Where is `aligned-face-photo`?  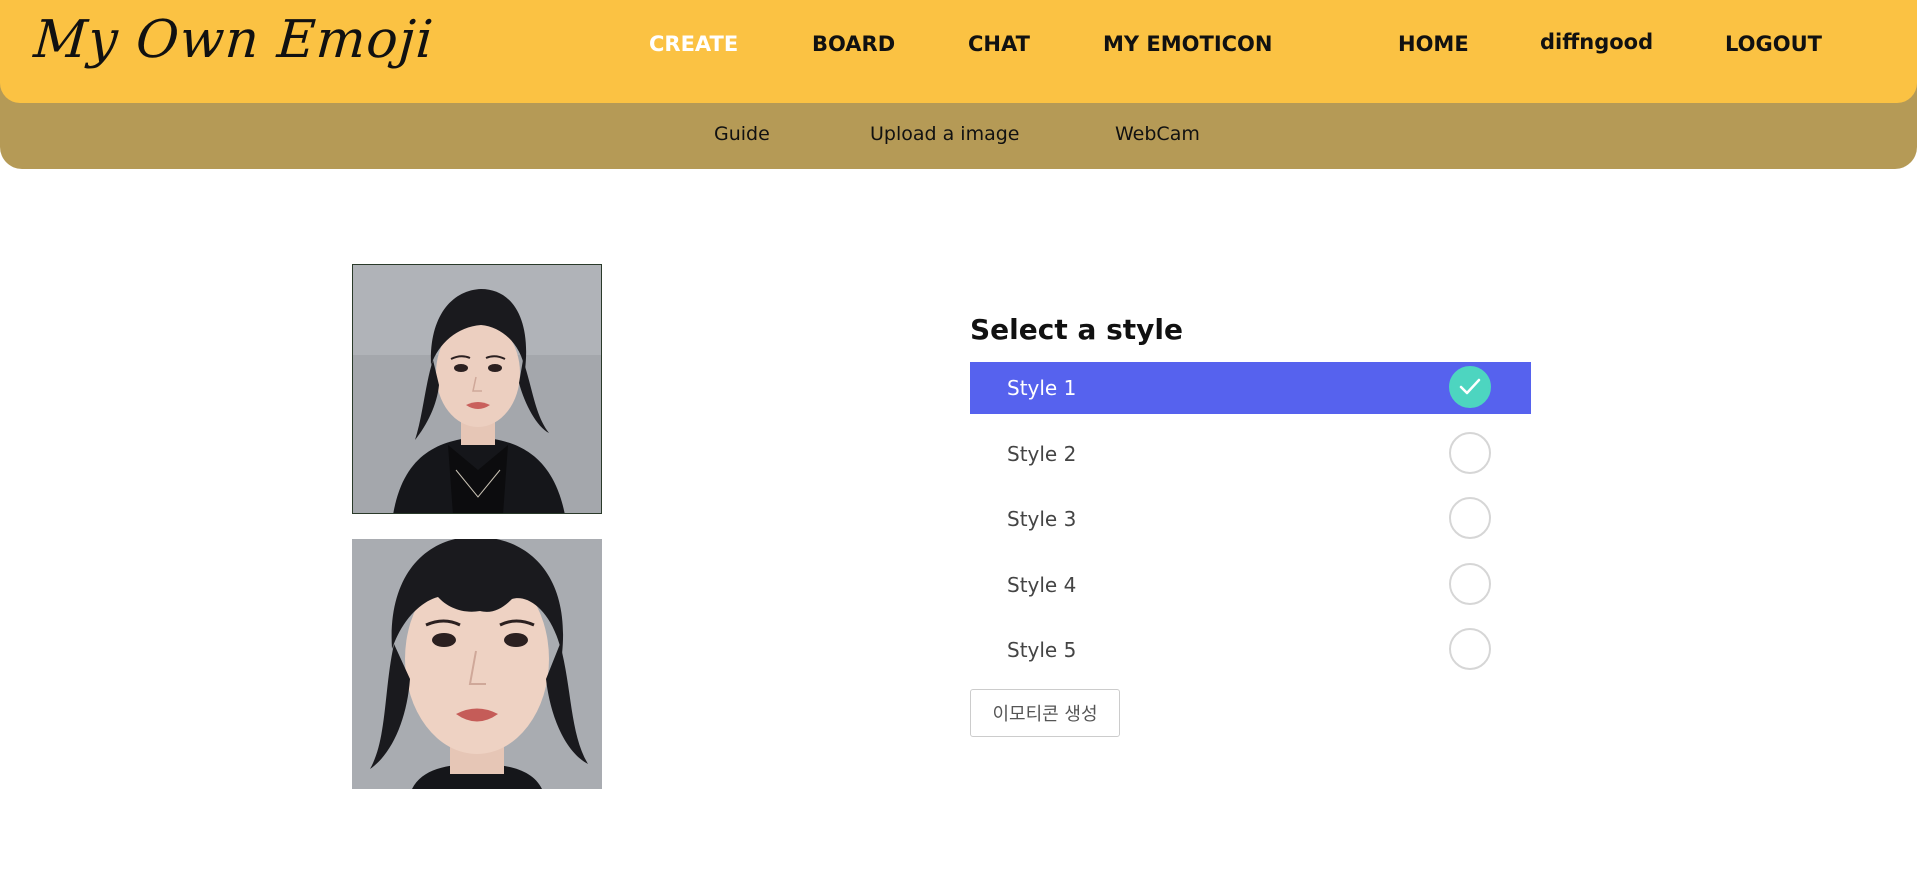
aligned-face-photo is located at coordinates (477, 664).